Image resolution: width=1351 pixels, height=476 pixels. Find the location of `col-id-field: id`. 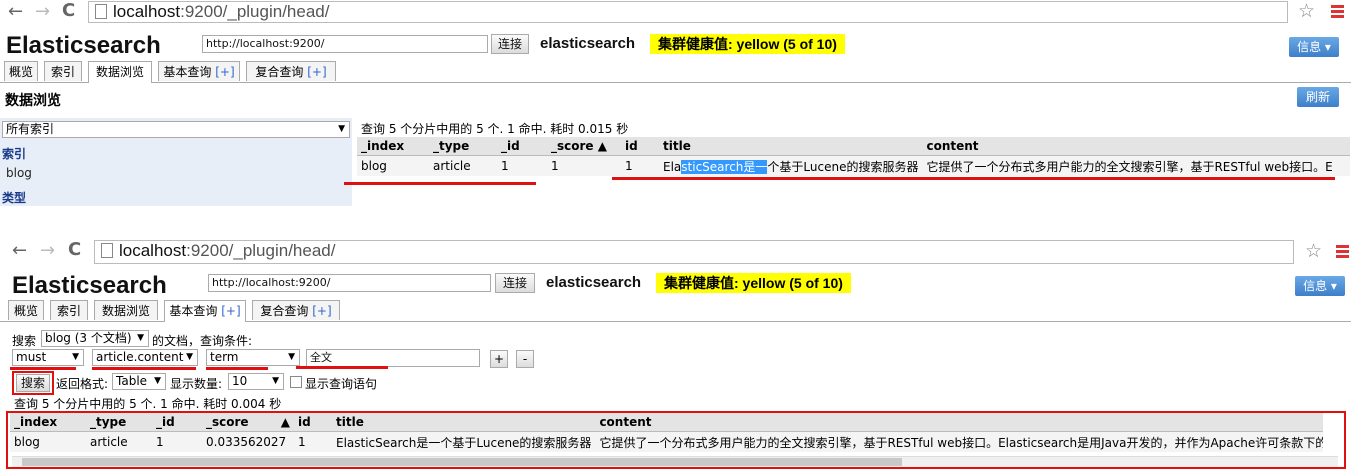

col-id-field: id is located at coordinates (640, 146).